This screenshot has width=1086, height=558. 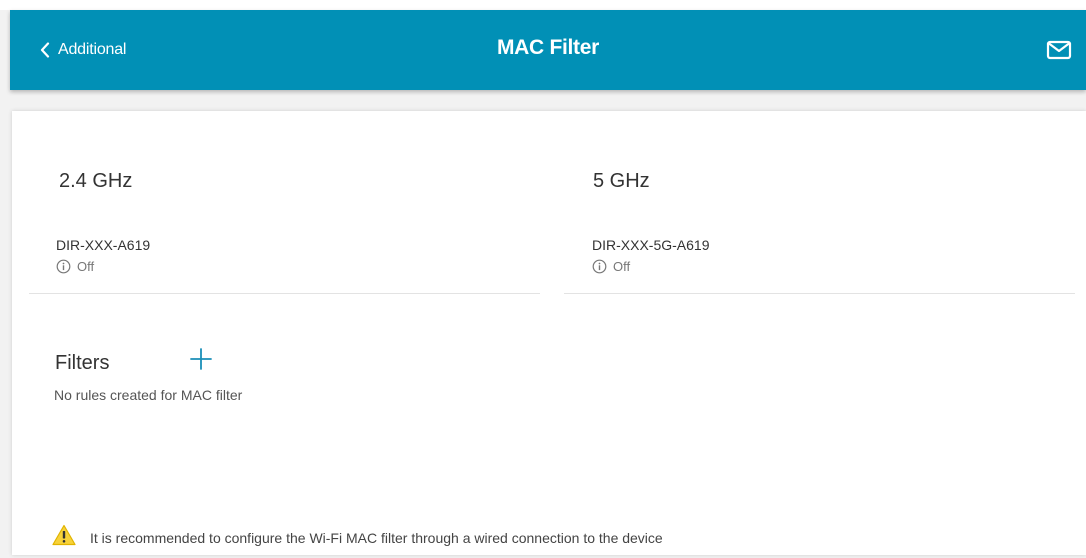 I want to click on page-title: MAC Filter, so click(x=547, y=47).